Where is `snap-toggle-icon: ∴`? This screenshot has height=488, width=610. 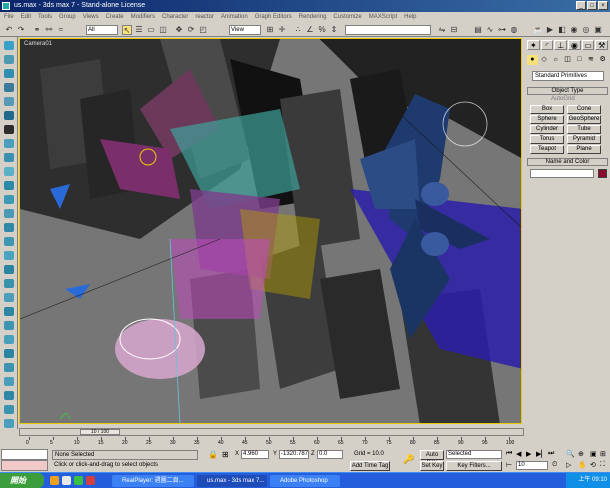
snap-toggle-icon: ∴ is located at coordinates (298, 30).